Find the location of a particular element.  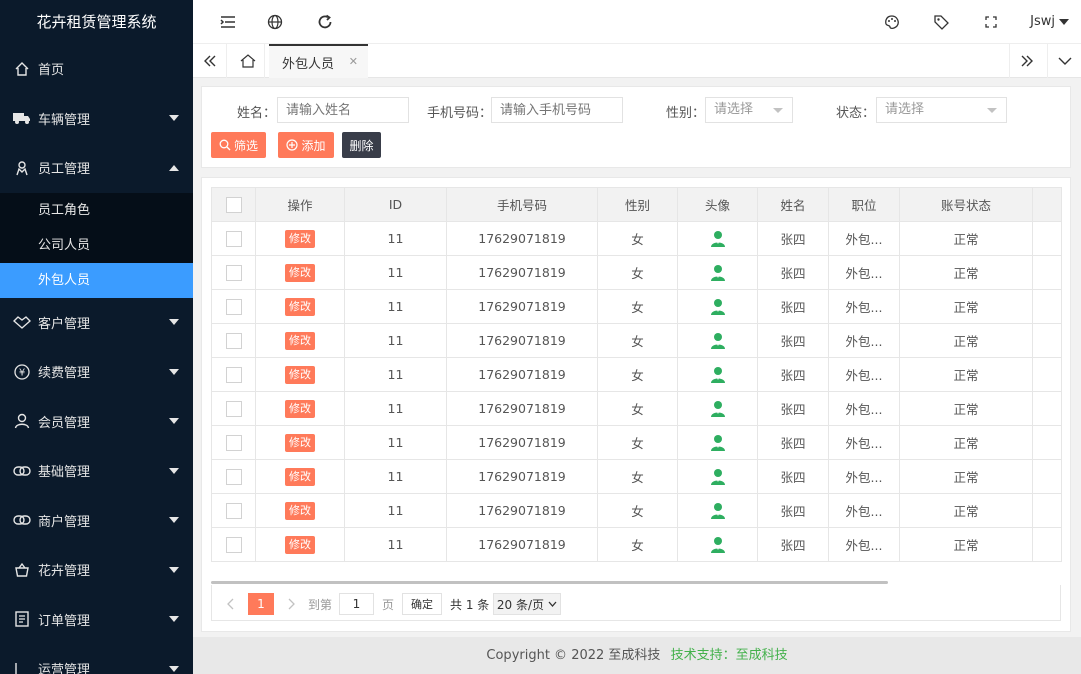

sidebar-subitem-company-staff: 公司人员 is located at coordinates (96, 245).